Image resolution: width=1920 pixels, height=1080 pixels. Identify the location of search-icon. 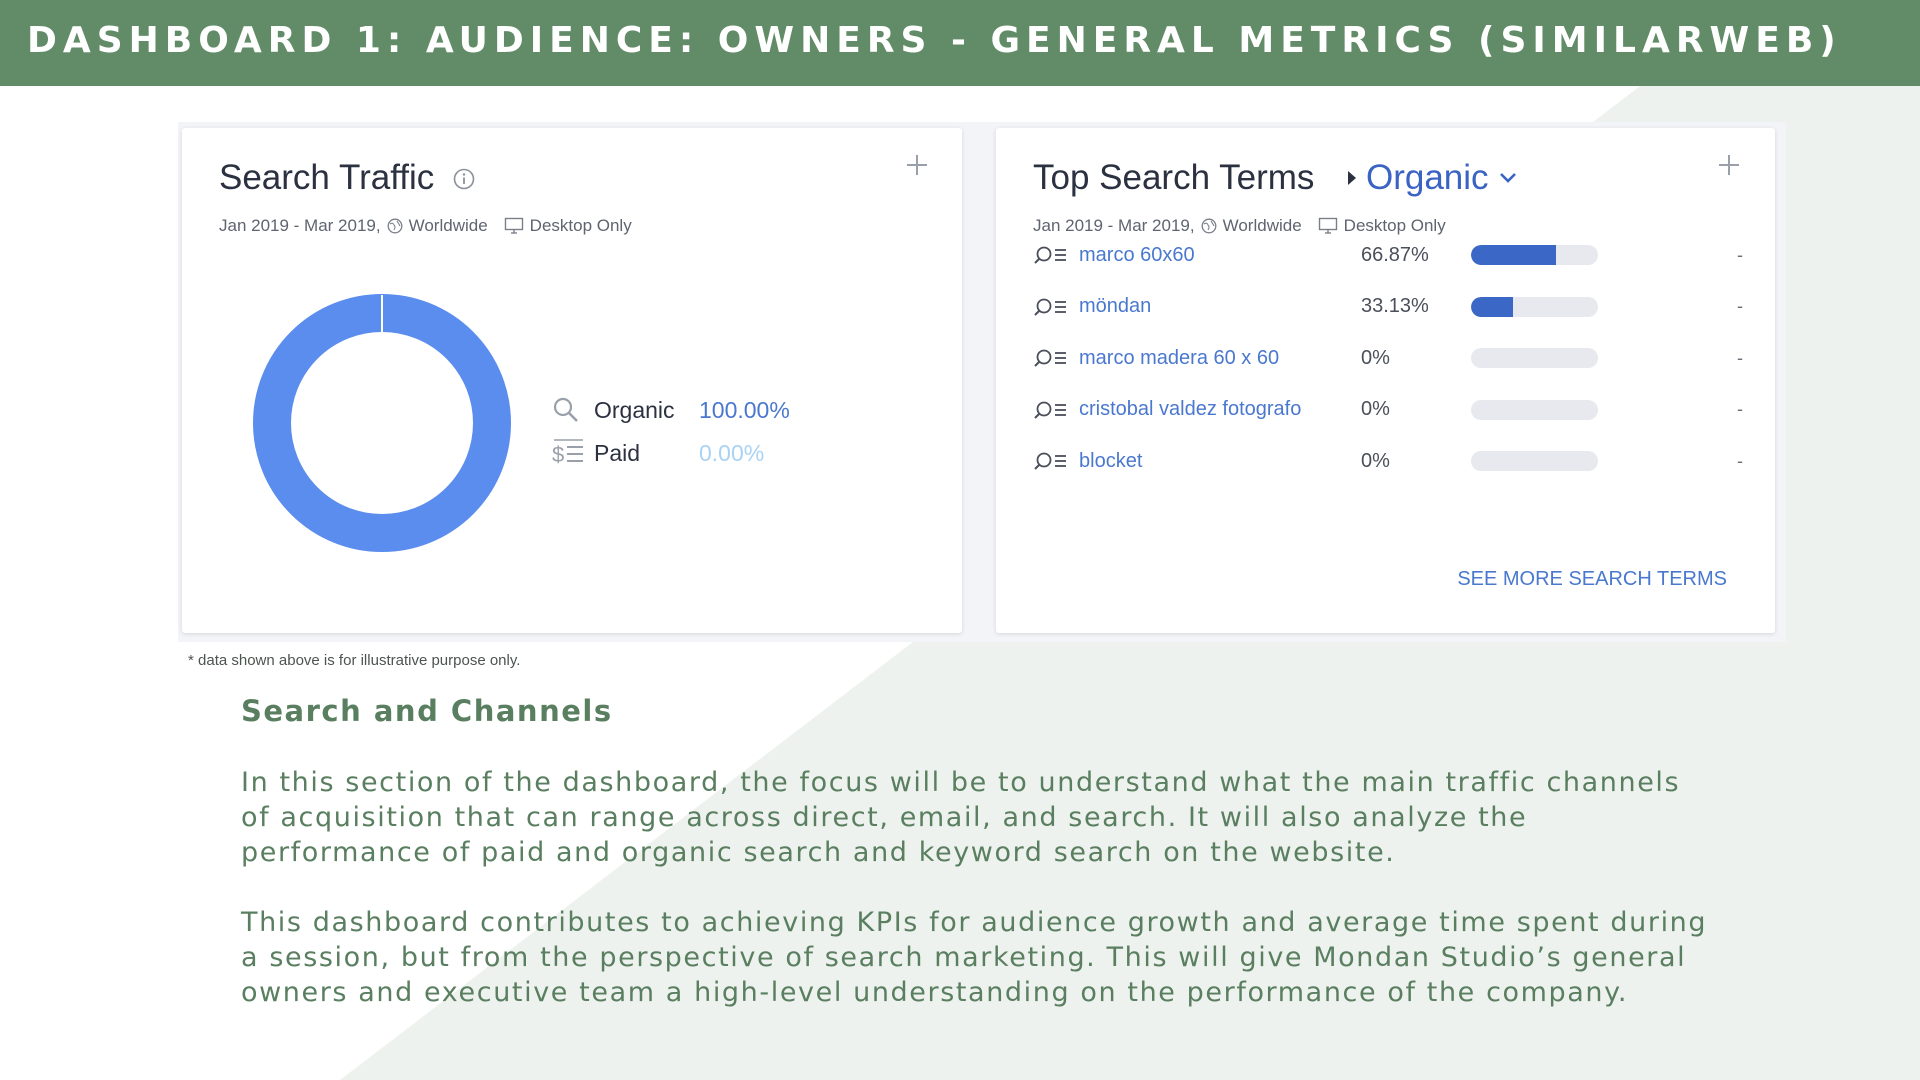
(565, 409).